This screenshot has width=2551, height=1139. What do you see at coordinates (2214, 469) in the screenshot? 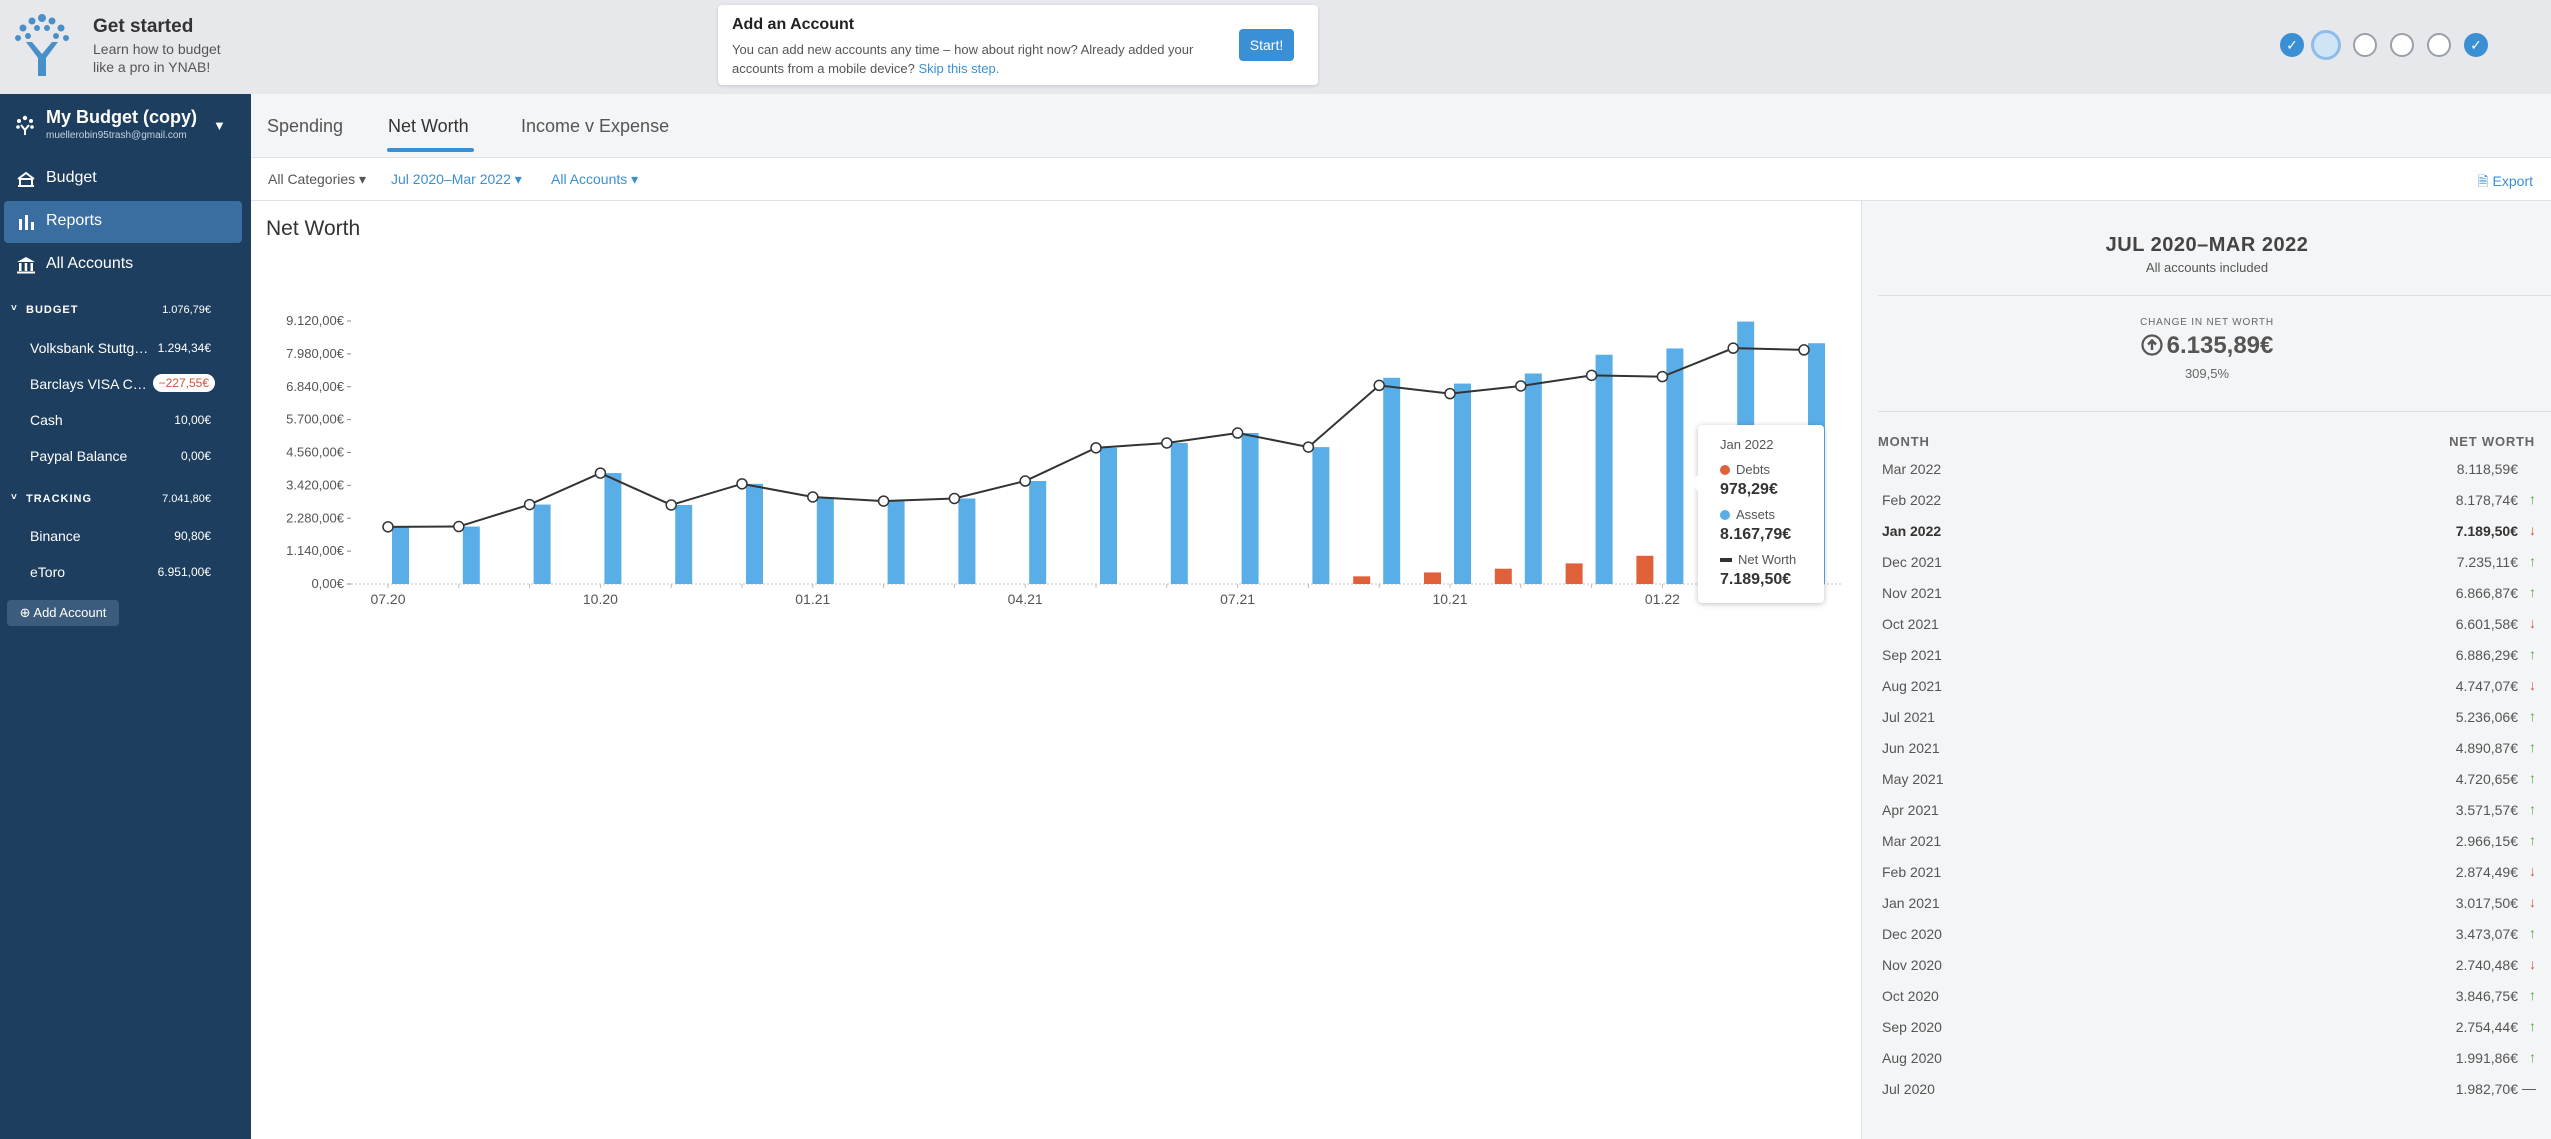
I see `table-row: Mar 2022 8.118,59€` at bounding box center [2214, 469].